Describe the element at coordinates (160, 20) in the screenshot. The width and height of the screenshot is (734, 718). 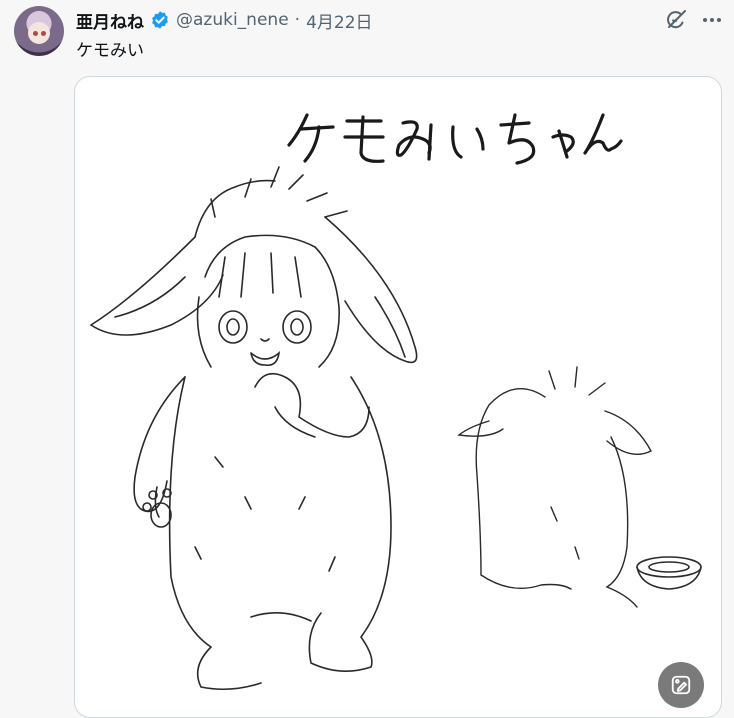
I see `verified-badge-icon` at that location.